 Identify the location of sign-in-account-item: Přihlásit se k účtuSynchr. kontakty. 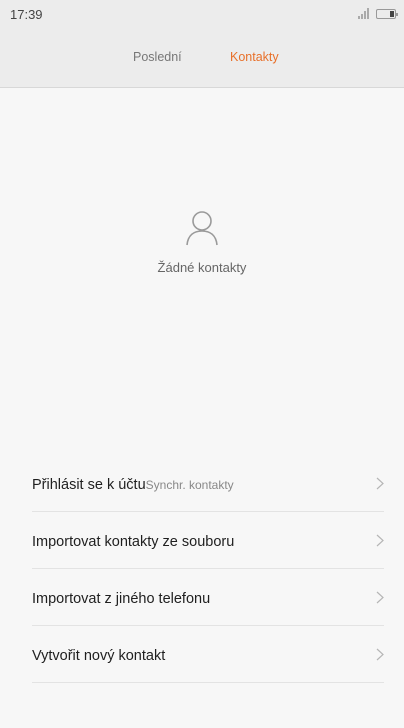
(208, 483).